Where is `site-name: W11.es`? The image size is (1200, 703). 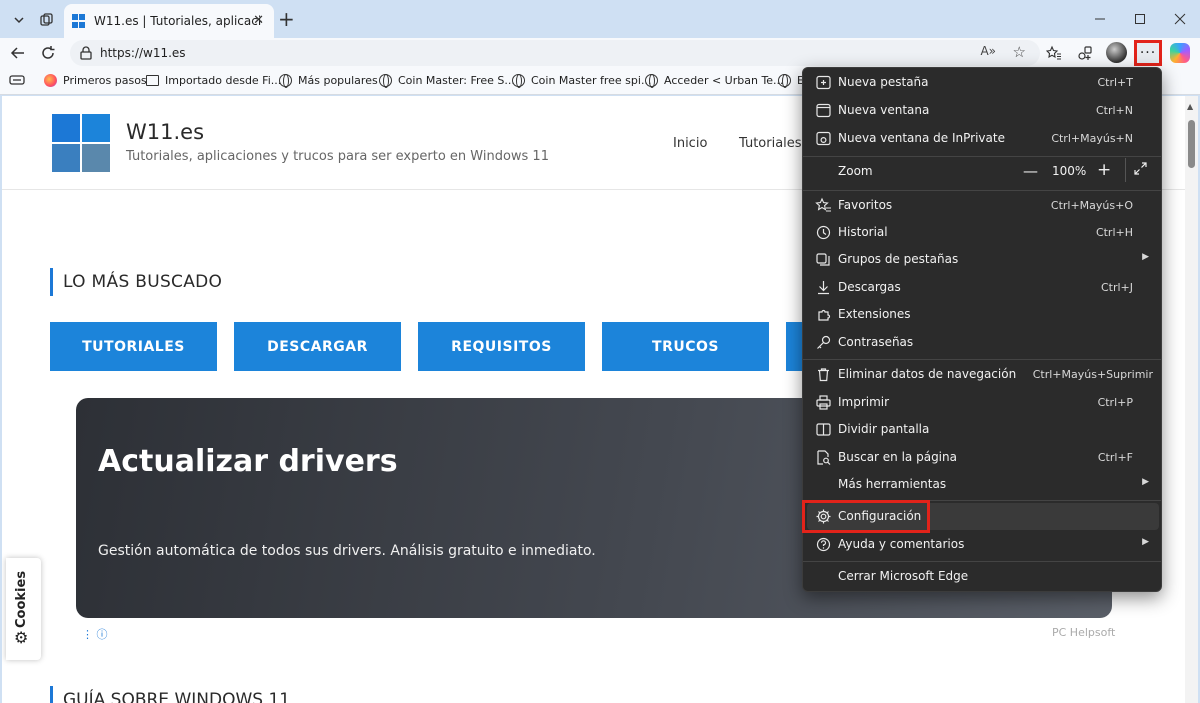 site-name: W11.es is located at coordinates (165, 132).